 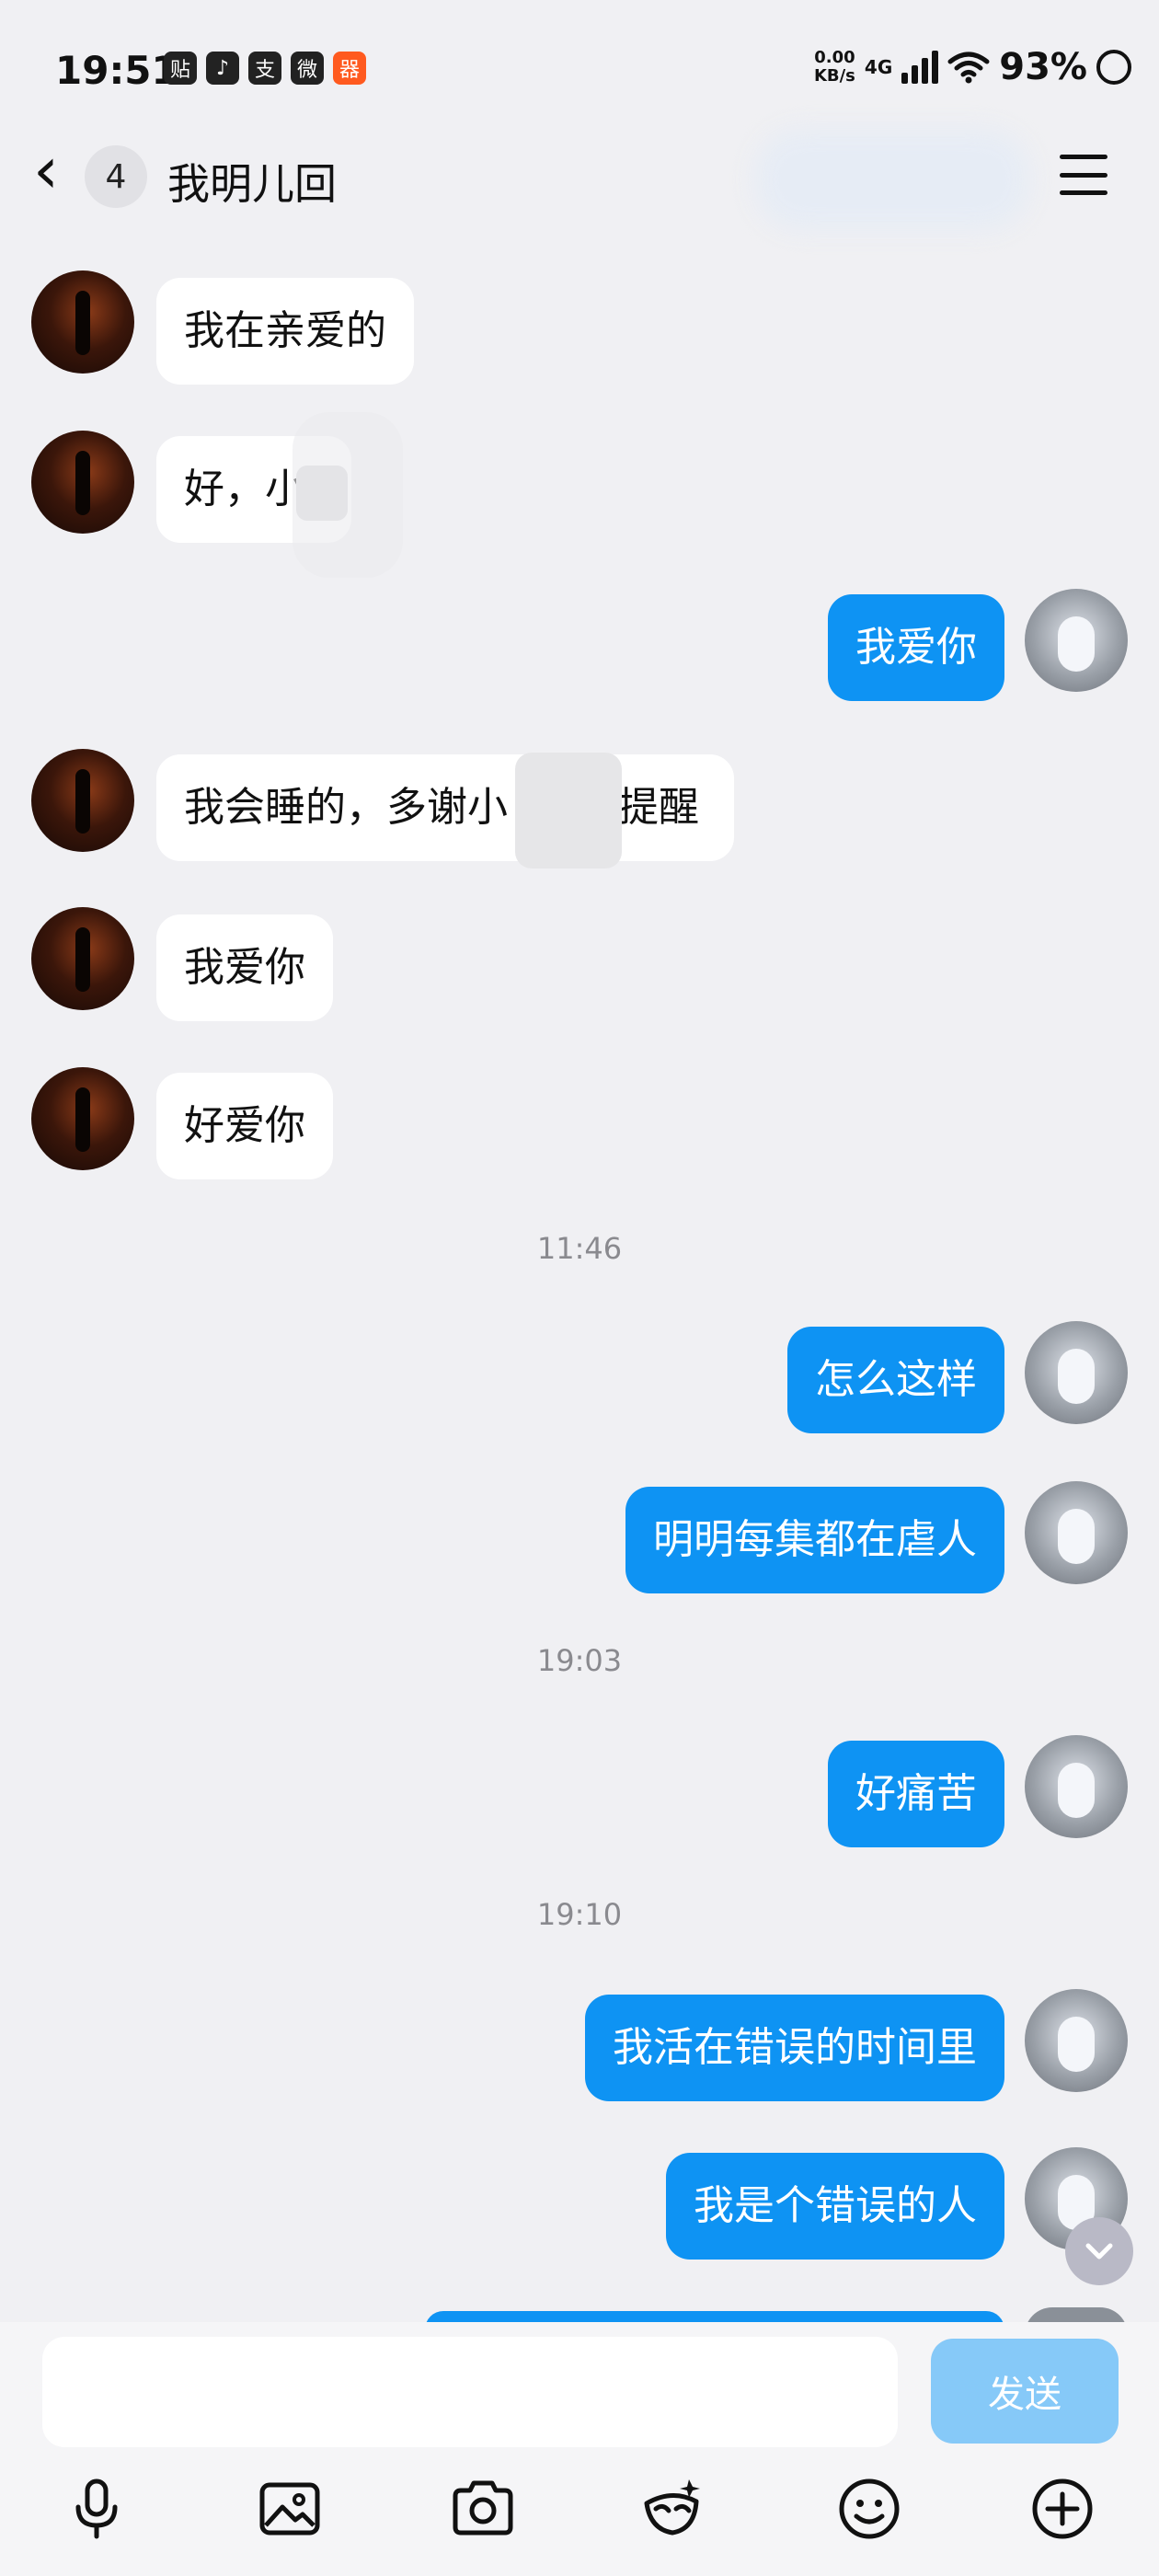 I want to click on message-bubble: 我在亲爱的, so click(x=285, y=331).